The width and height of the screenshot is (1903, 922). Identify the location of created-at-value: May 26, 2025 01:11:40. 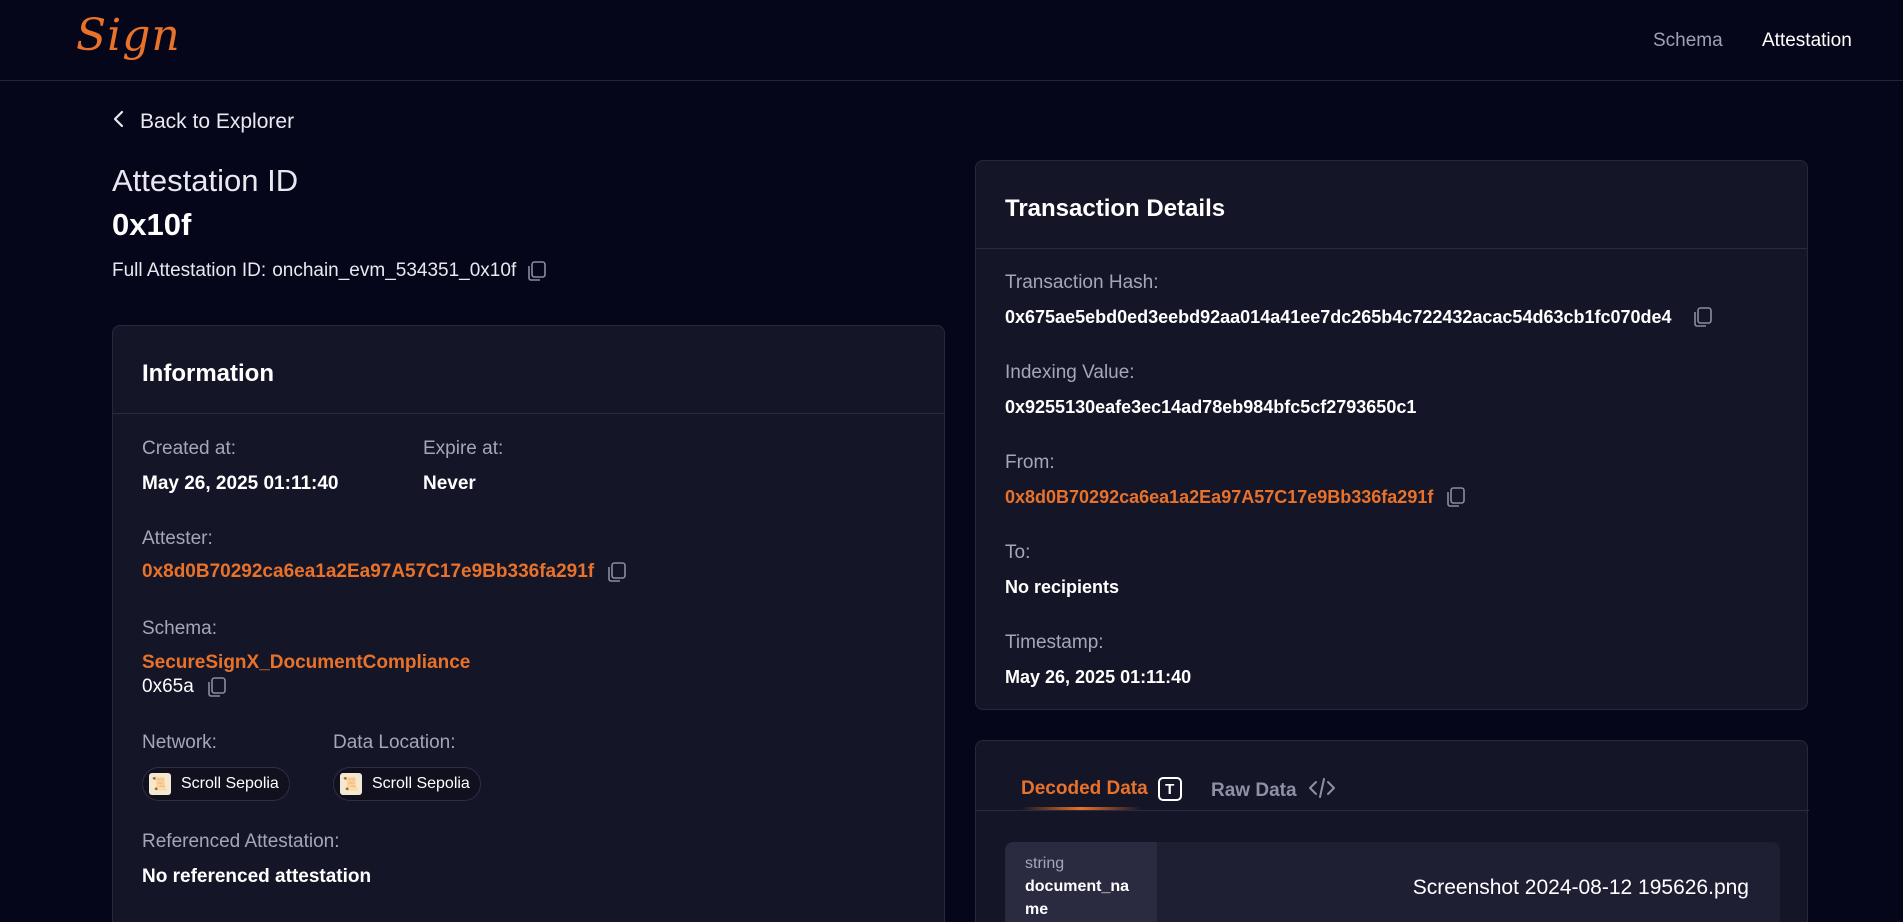
(240, 483).